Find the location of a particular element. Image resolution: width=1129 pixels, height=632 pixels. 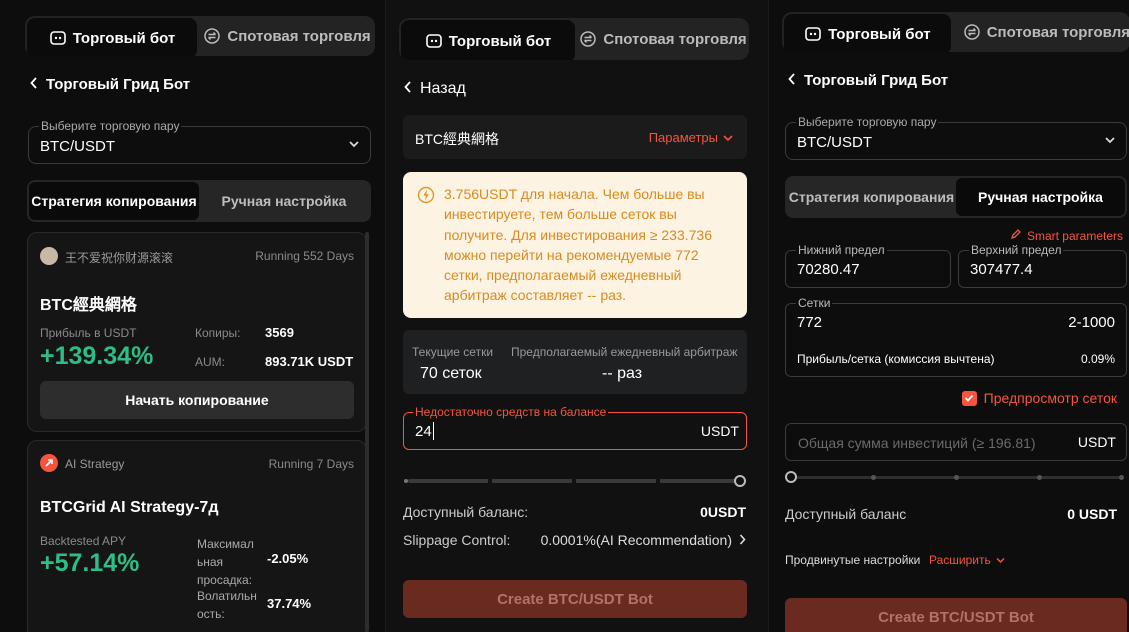

lower-limit-field: Нижний предел 70280.47 is located at coordinates (868, 265).